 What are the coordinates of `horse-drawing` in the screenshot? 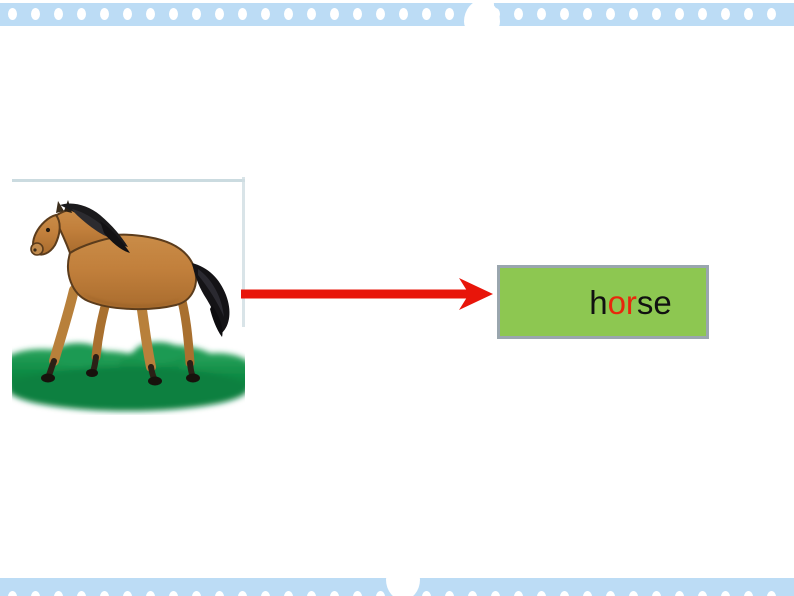 It's located at (128, 305).